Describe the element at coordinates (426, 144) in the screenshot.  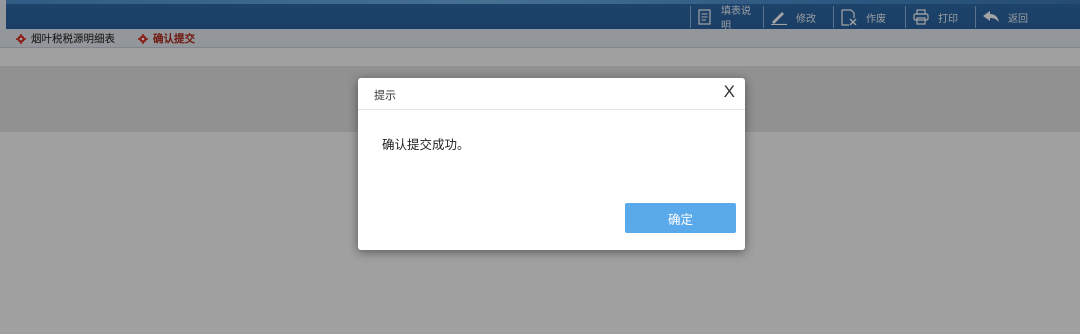
I see `dialog-message: 确认提交成功。` at that location.